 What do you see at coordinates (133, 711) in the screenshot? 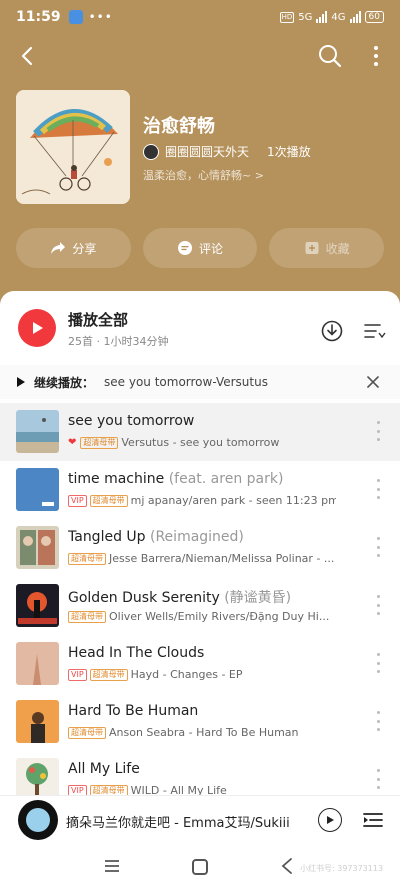
I see `song-title: Hard To Be Human` at bounding box center [133, 711].